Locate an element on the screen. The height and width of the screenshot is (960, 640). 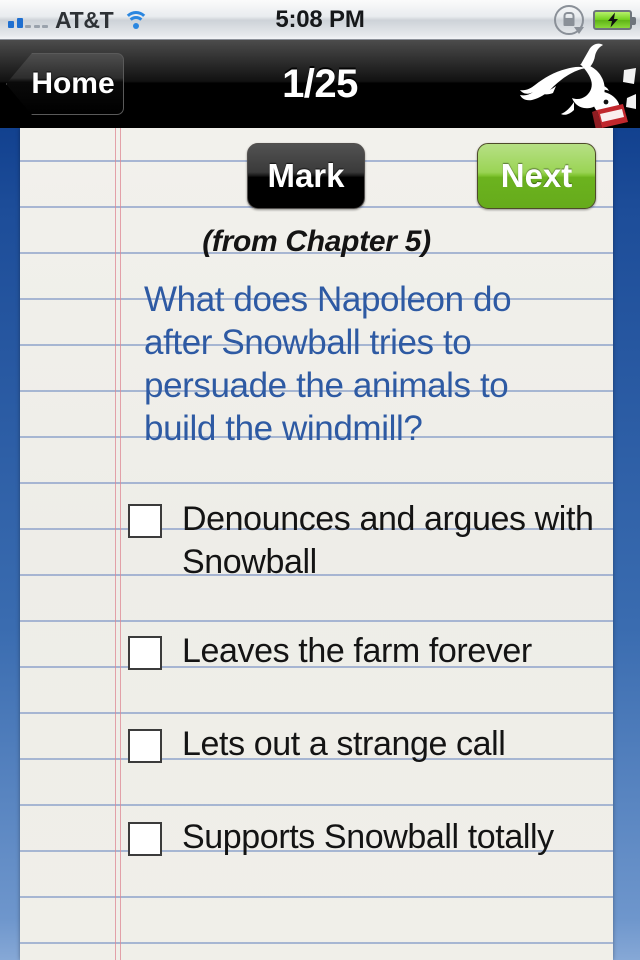
next-button-label: Next is located at coordinates (536, 175).